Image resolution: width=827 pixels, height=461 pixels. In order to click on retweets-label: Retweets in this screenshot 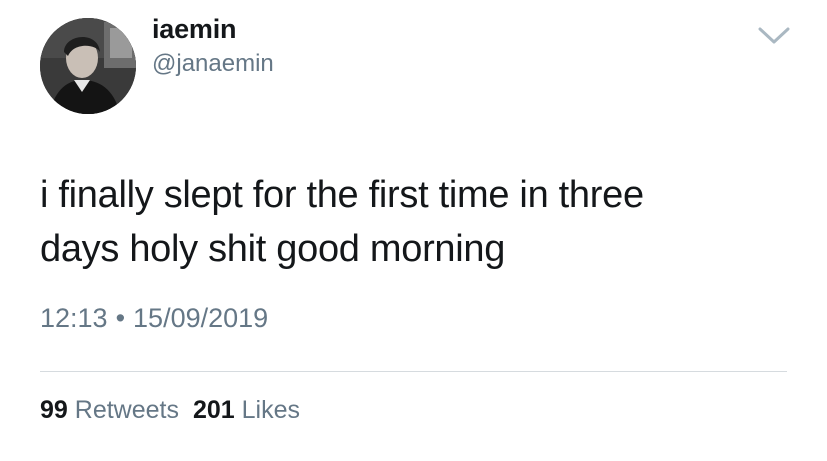, I will do `click(126, 410)`.